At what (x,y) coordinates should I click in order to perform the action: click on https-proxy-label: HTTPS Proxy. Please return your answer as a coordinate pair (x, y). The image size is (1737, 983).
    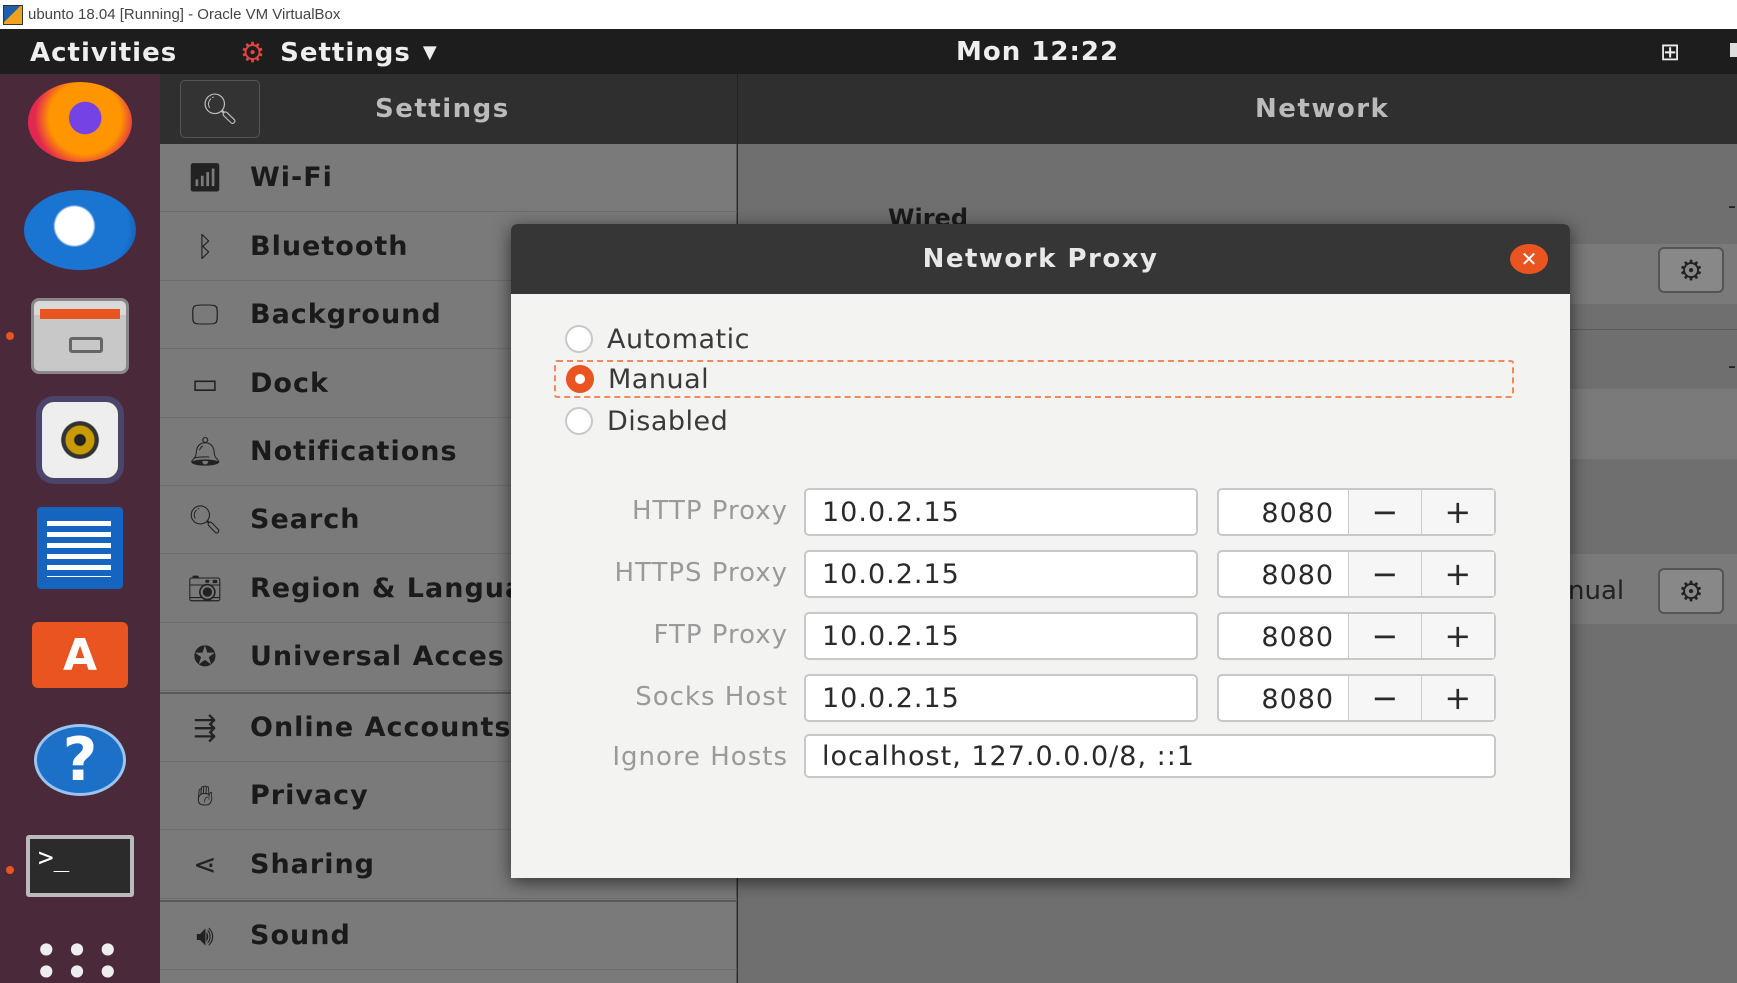
    Looking at the image, I should click on (701, 573).